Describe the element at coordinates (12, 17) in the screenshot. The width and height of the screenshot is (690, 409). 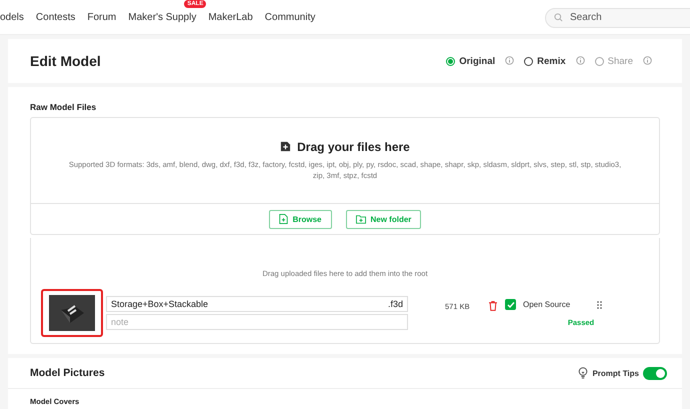
I see `nav-link: odels` at that location.